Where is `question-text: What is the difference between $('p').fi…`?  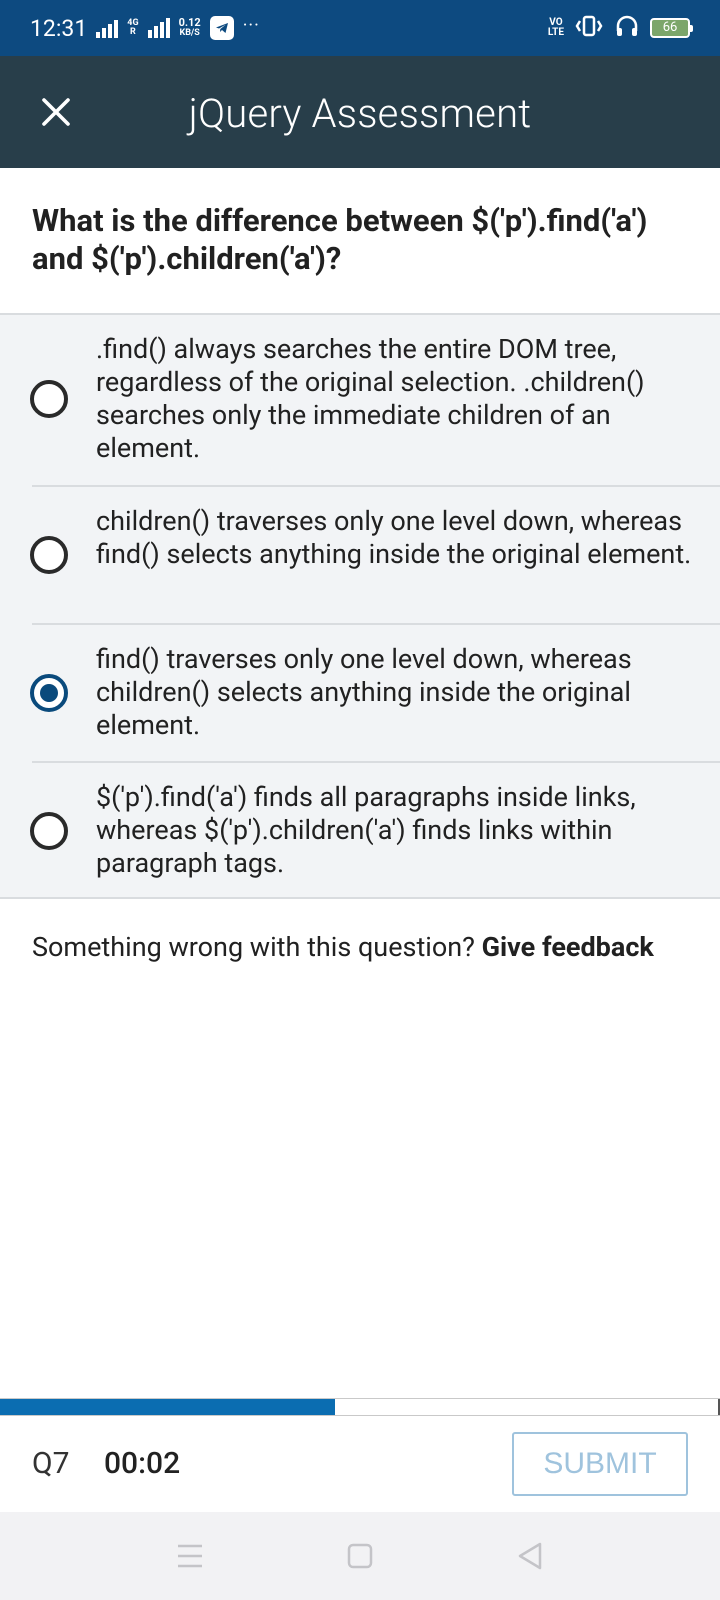
question-text: What is the difference between $('p').fi… is located at coordinates (340, 239).